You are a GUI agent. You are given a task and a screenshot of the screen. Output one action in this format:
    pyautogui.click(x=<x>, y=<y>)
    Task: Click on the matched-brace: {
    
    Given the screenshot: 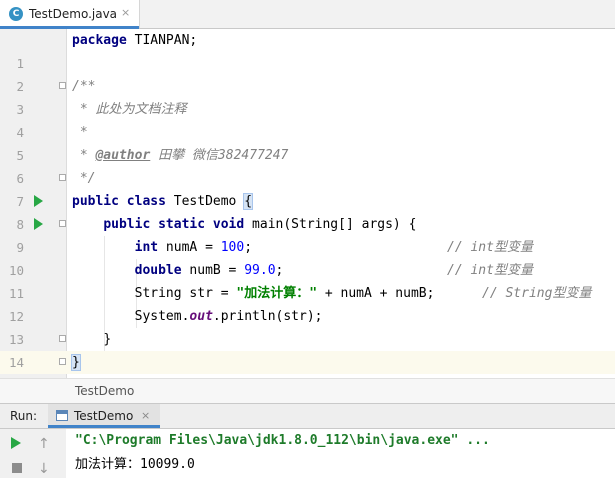 What is the action you would take?
    pyautogui.click(x=248, y=201)
    